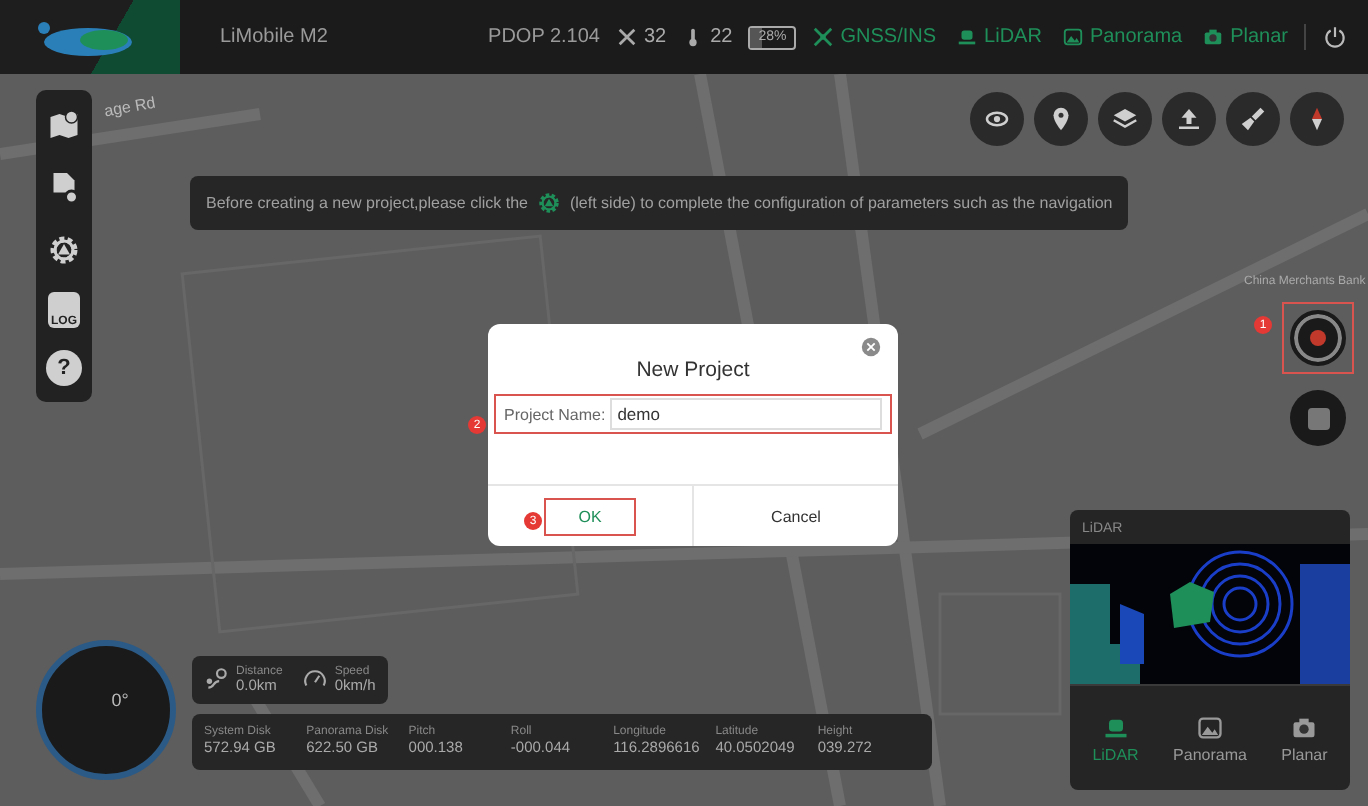 The height and width of the screenshot is (806, 1368). I want to click on compass-button, so click(1317, 119).